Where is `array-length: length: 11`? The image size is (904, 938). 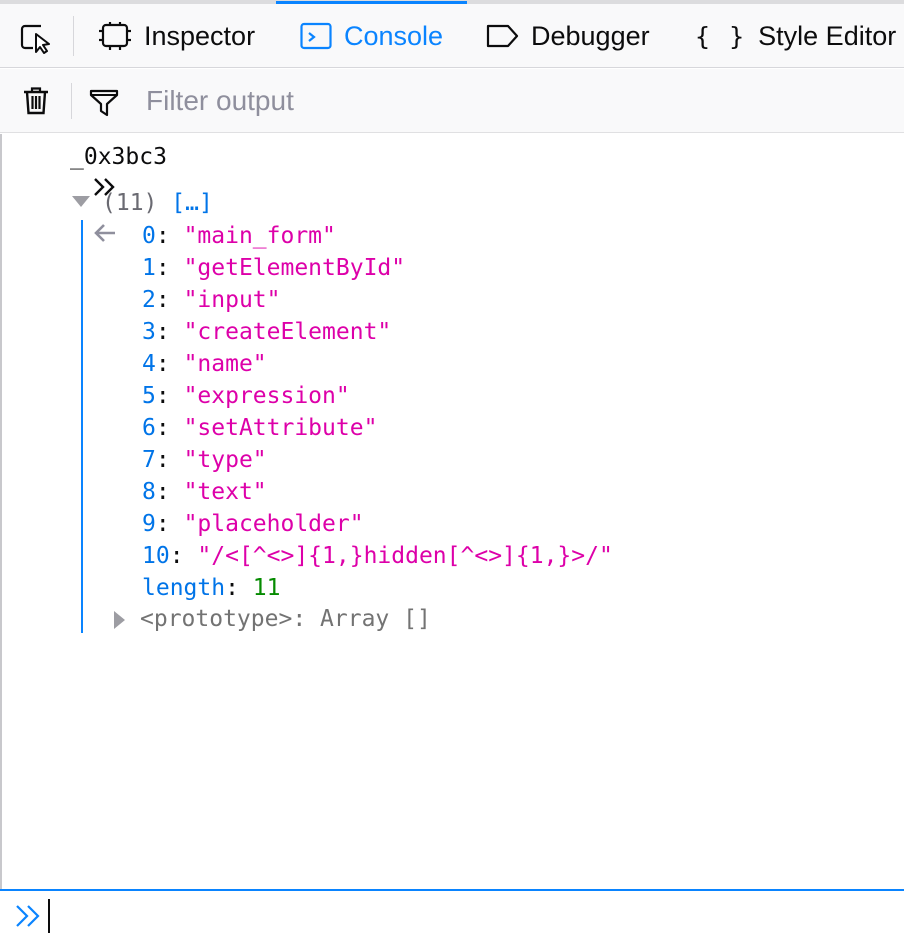
array-length: length: 11 is located at coordinates (211, 588).